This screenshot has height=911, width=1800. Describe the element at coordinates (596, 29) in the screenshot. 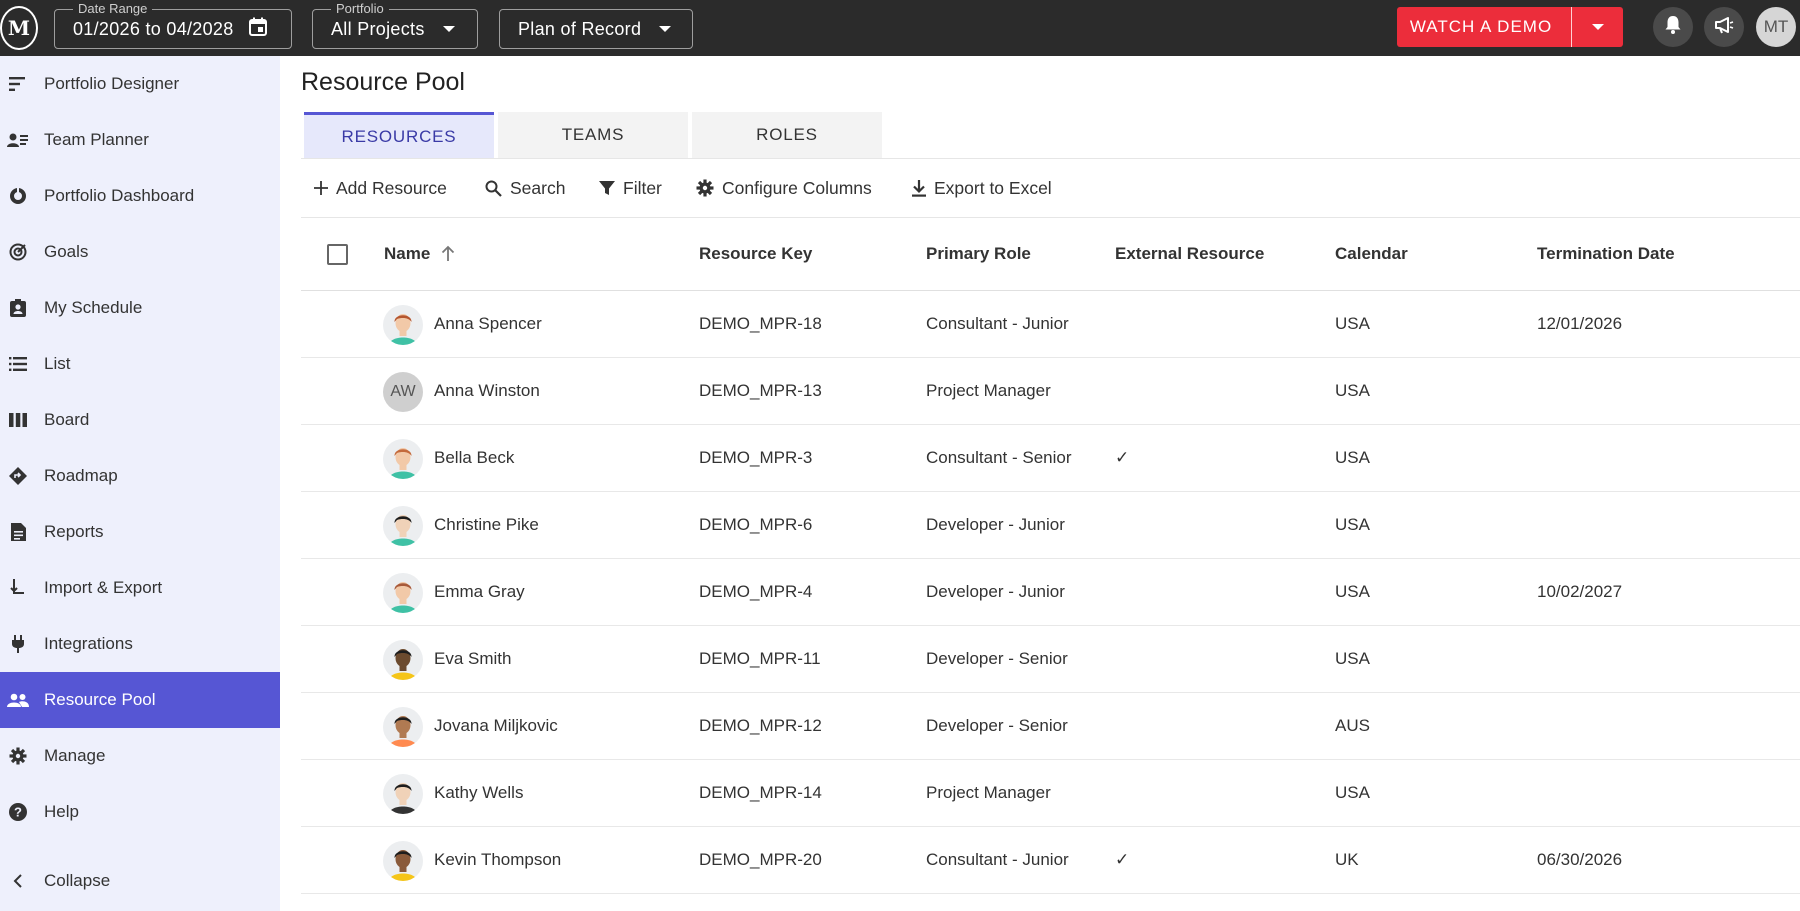

I see `plan-select: Plan of Record` at that location.